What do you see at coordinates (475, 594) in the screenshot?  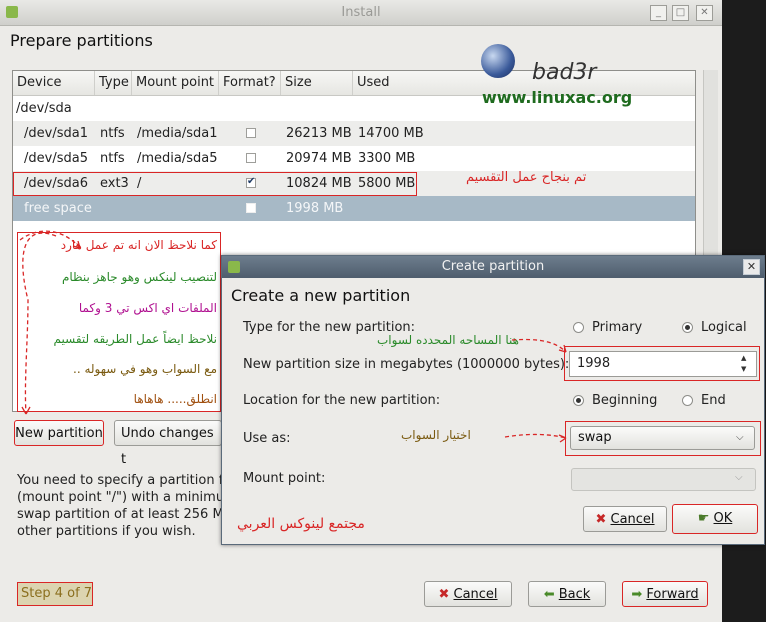 I see `cancel-label: Cancel` at bounding box center [475, 594].